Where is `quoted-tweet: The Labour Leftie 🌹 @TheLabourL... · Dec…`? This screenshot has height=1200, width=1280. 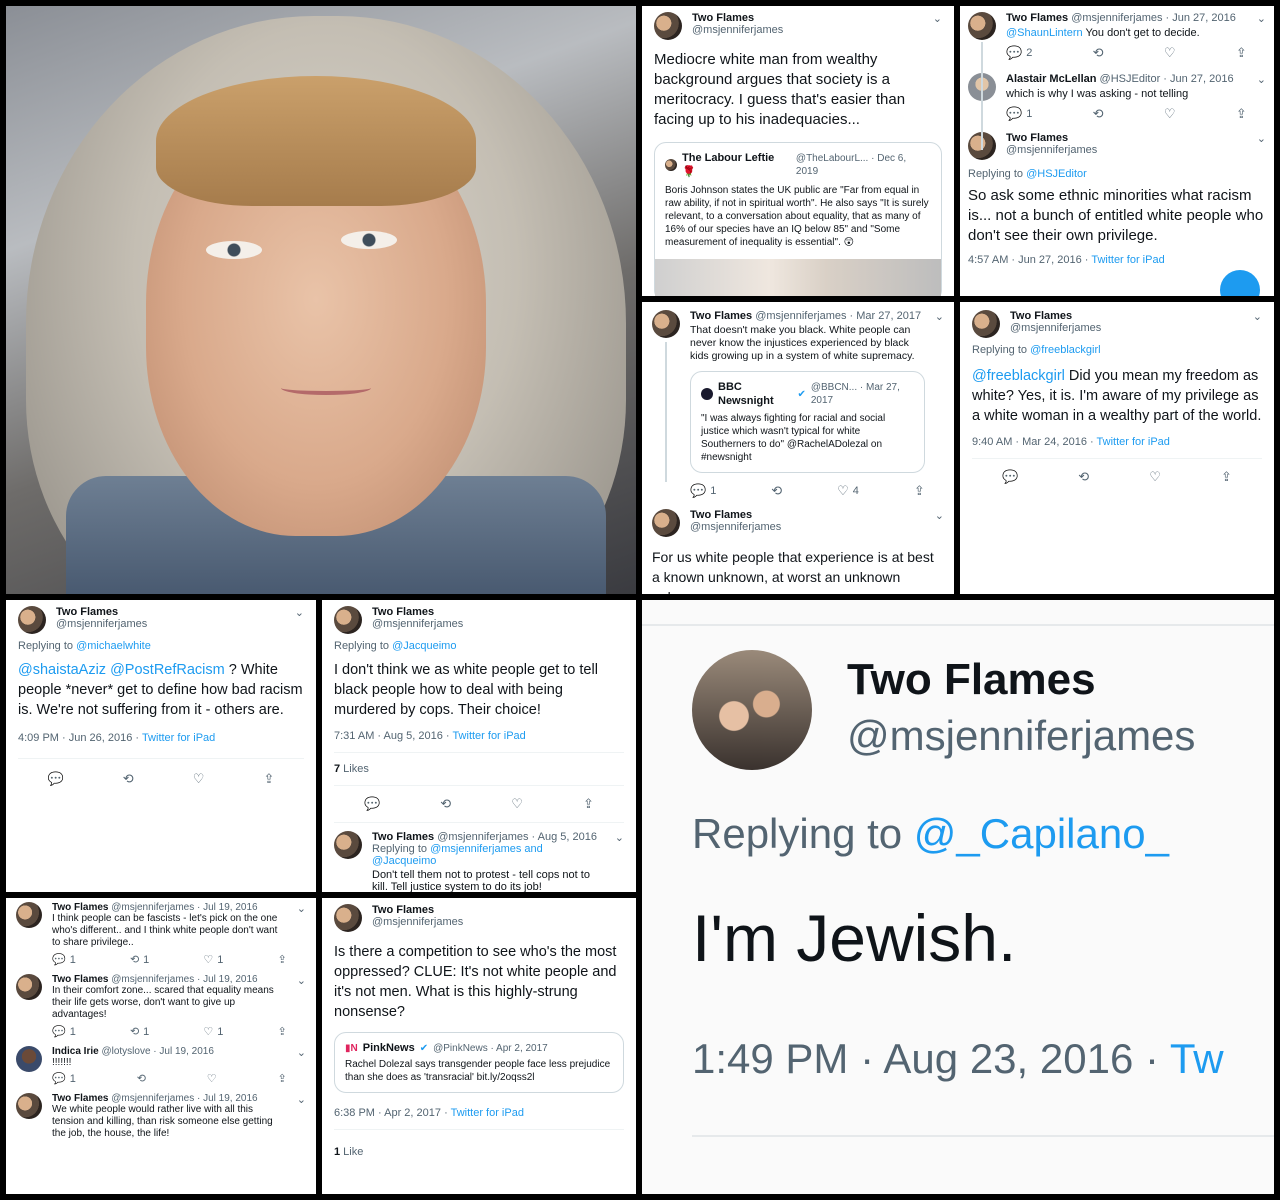 quoted-tweet: The Labour Leftie 🌹 @TheLabourL... · Dec… is located at coordinates (798, 219).